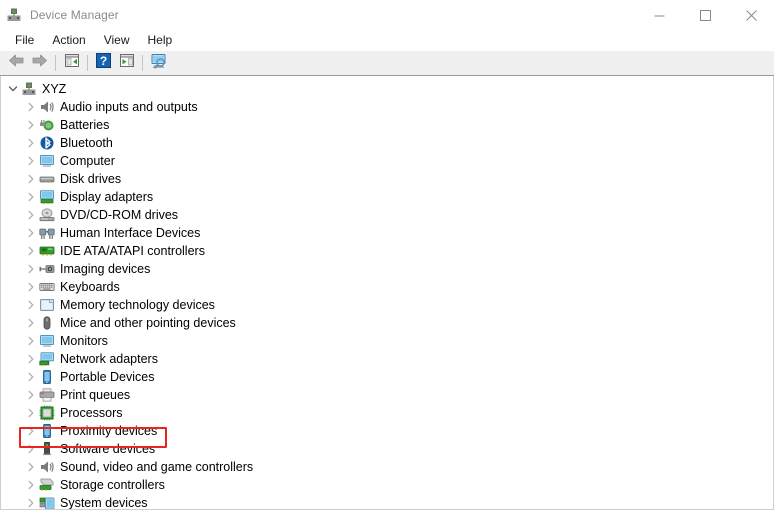 This screenshot has height=510, width=774. Describe the element at coordinates (105, 269) in the screenshot. I see `tree-item-label: Imaging devices` at that location.